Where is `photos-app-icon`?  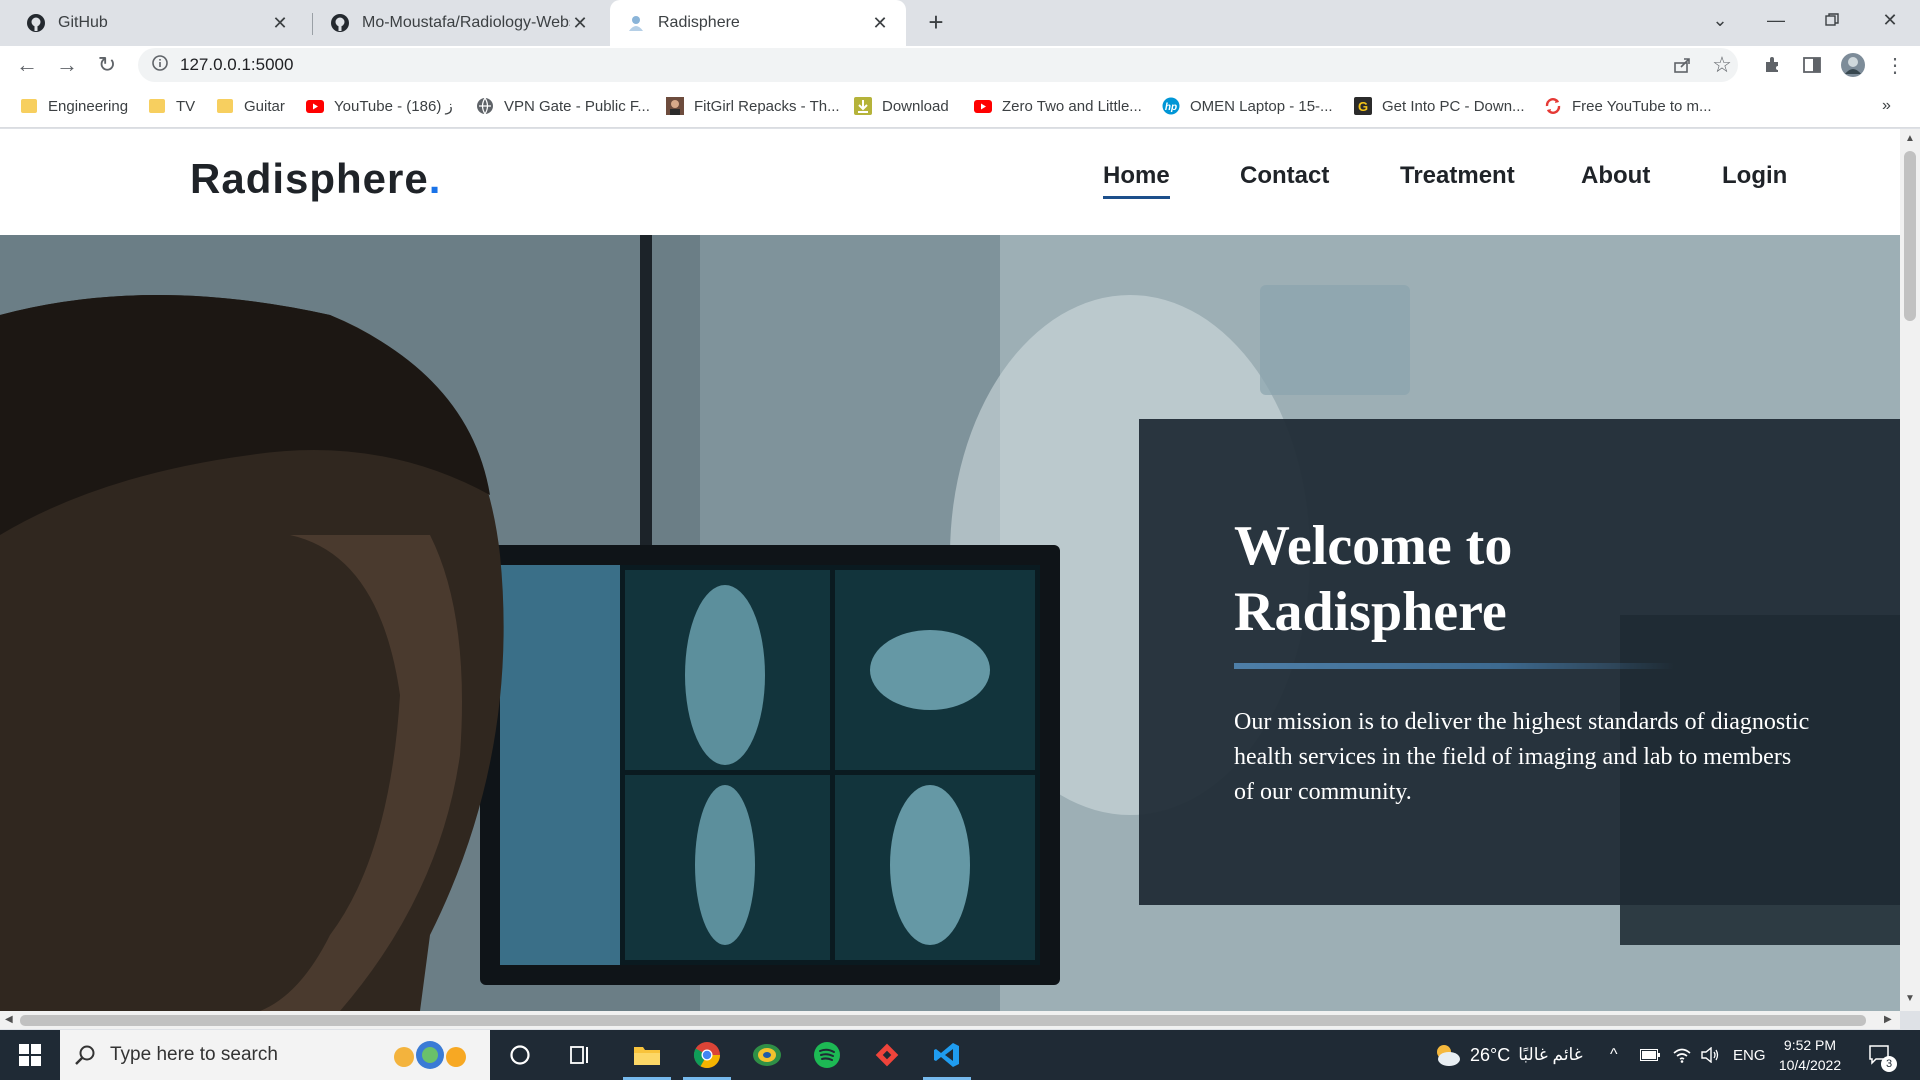 photos-app-icon is located at coordinates (767, 1055).